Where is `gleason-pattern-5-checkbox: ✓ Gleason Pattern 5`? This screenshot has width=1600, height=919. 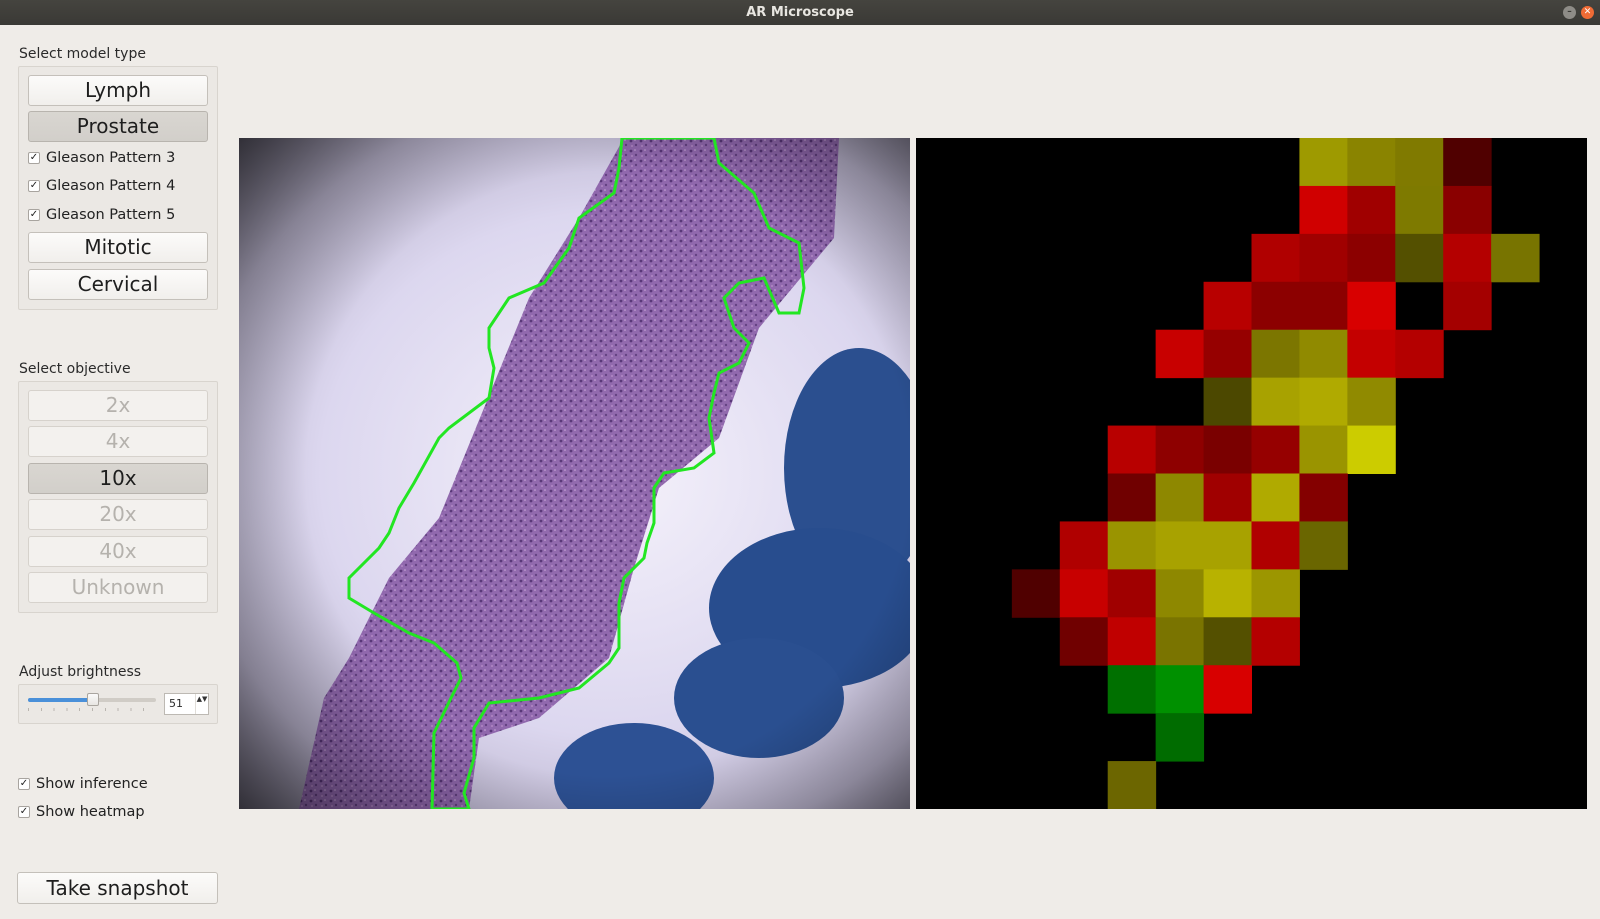 gleason-pattern-5-checkbox: ✓ Gleason Pattern 5 is located at coordinates (101, 215).